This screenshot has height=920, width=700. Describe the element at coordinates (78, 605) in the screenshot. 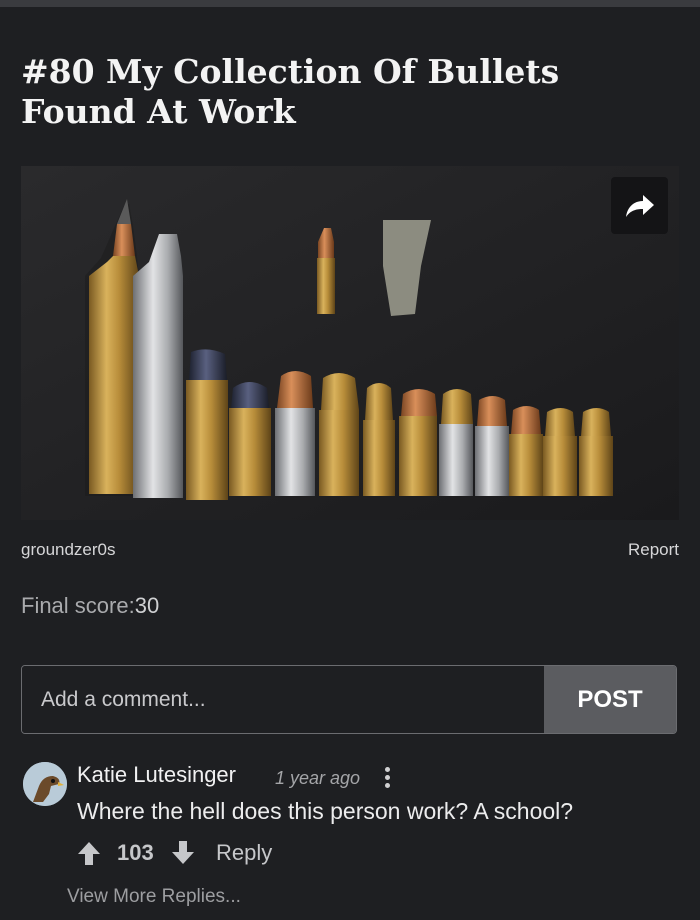

I see `score-label: Final score:` at that location.